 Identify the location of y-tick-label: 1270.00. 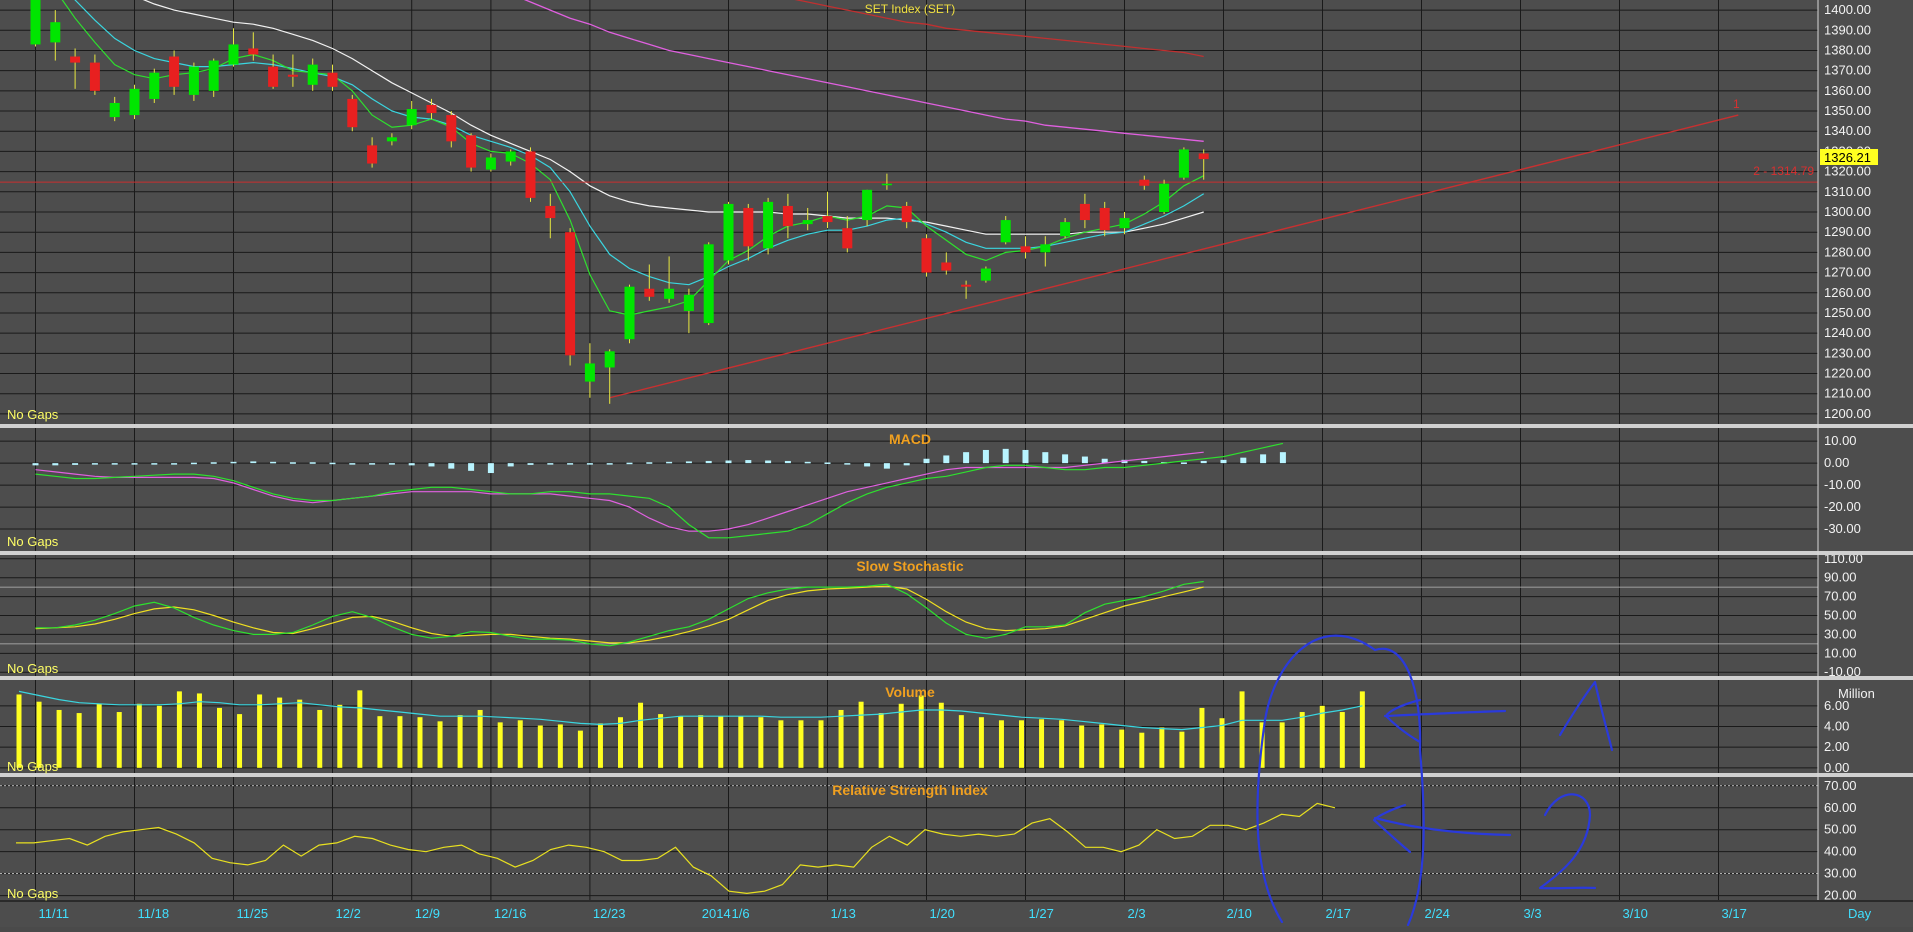
(1847, 272).